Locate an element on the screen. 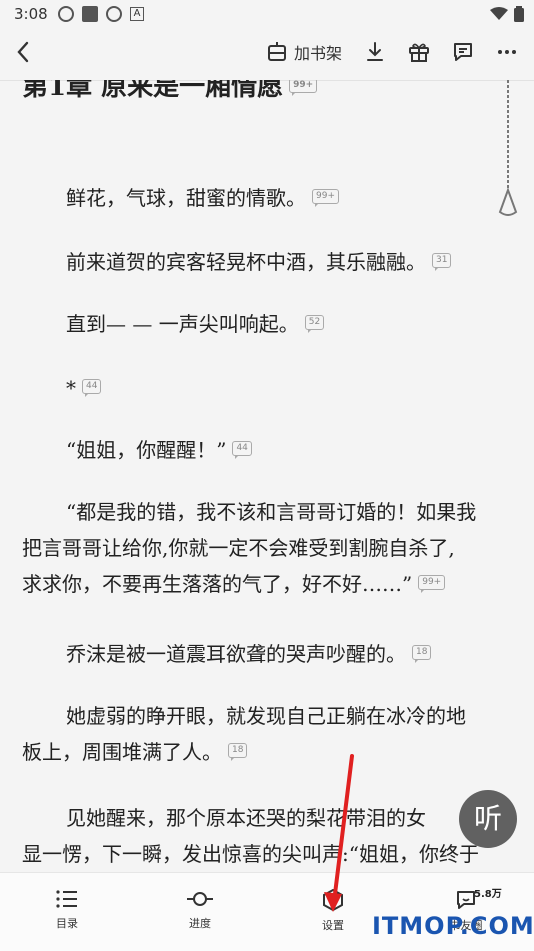 Image resolution: width=534 pixels, height=951 pixels. status-system-icons is located at coordinates (507, 14).